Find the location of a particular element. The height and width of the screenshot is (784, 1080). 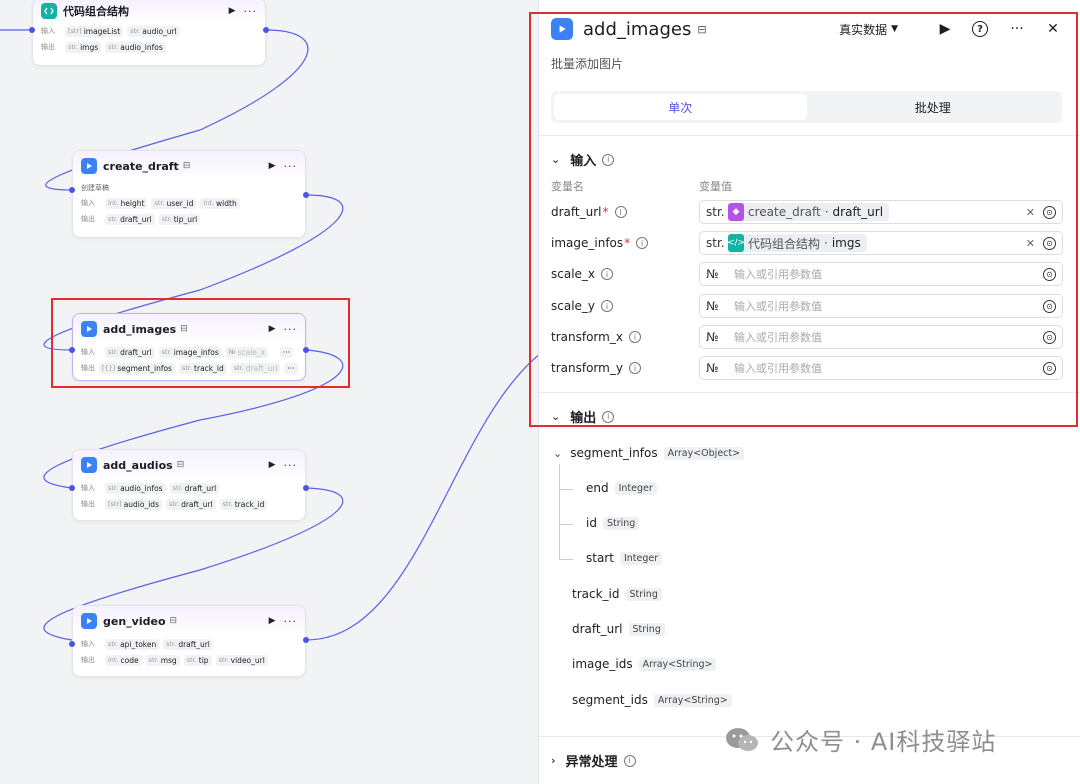

reference-chip: </> 代码组合结构 · imgs is located at coordinates (797, 243).